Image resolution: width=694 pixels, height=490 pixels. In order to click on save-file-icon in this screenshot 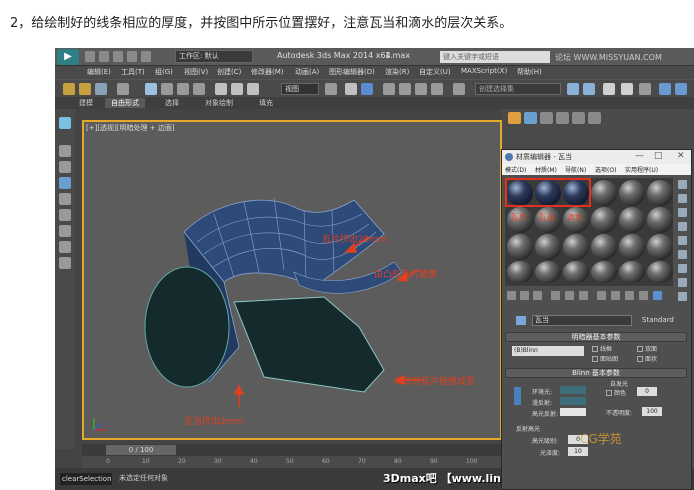, I will do `click(118, 56)`.